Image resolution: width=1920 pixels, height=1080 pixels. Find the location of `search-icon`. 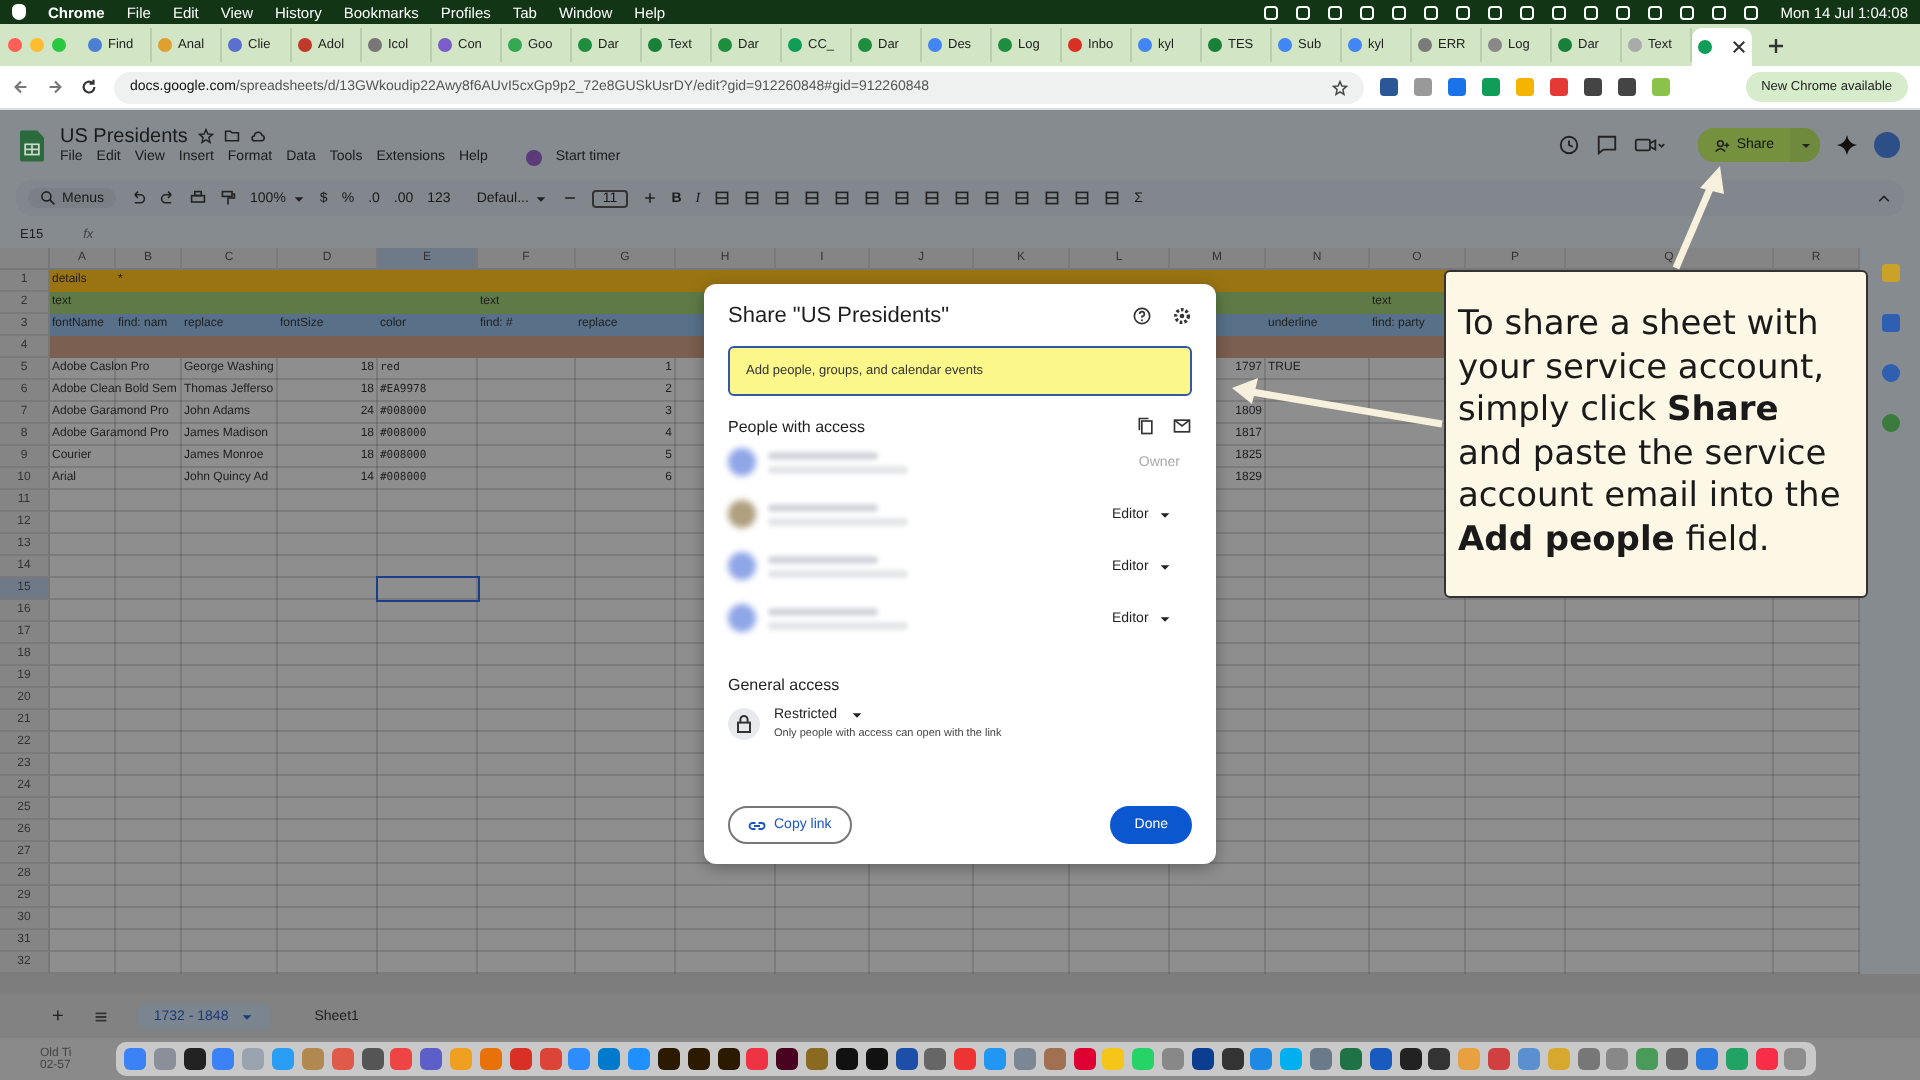

search-icon is located at coordinates (48, 198).